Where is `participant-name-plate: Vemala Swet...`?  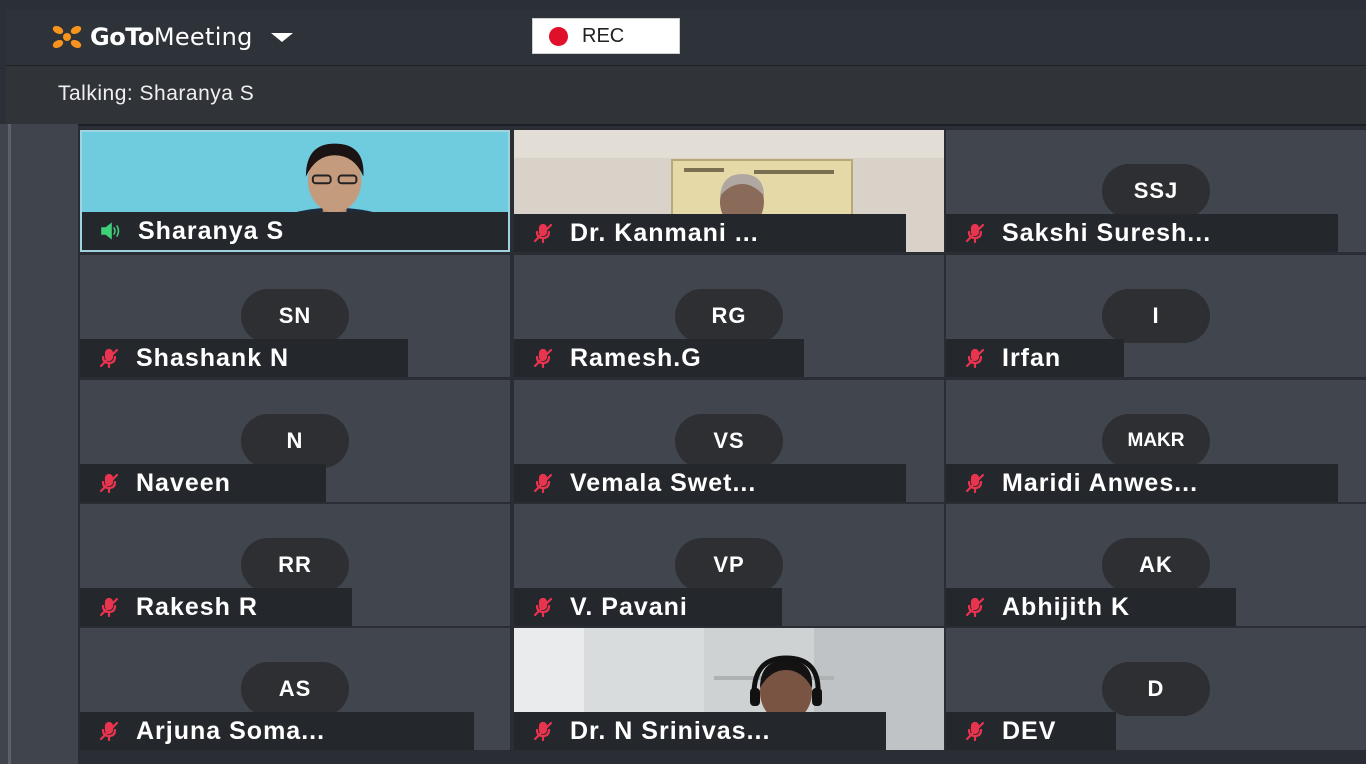
participant-name-plate: Vemala Swet... is located at coordinates (710, 483).